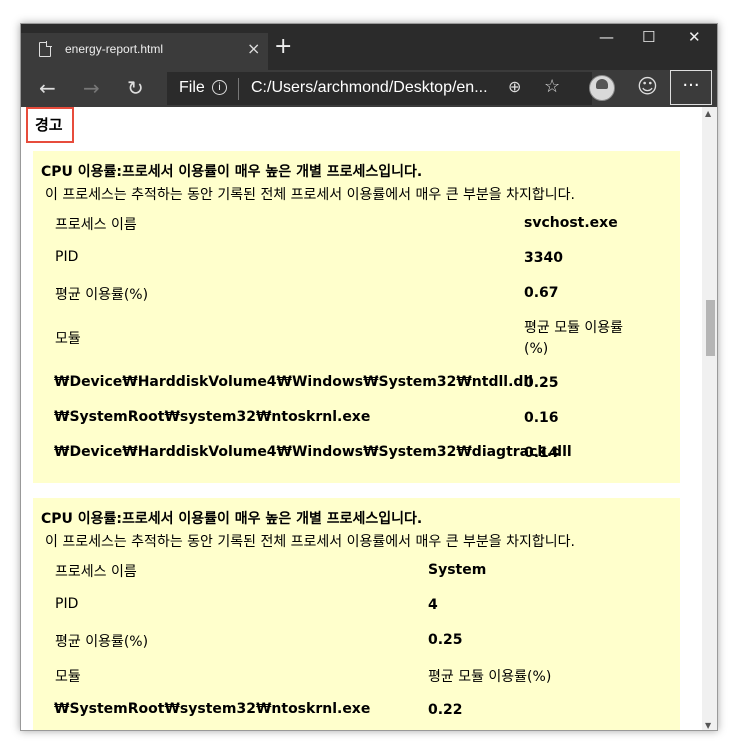 This screenshot has height=755, width=736. Describe the element at coordinates (490, 677) in the screenshot. I see `module-avg-label: 평균 모듈 이용률(%)` at that location.